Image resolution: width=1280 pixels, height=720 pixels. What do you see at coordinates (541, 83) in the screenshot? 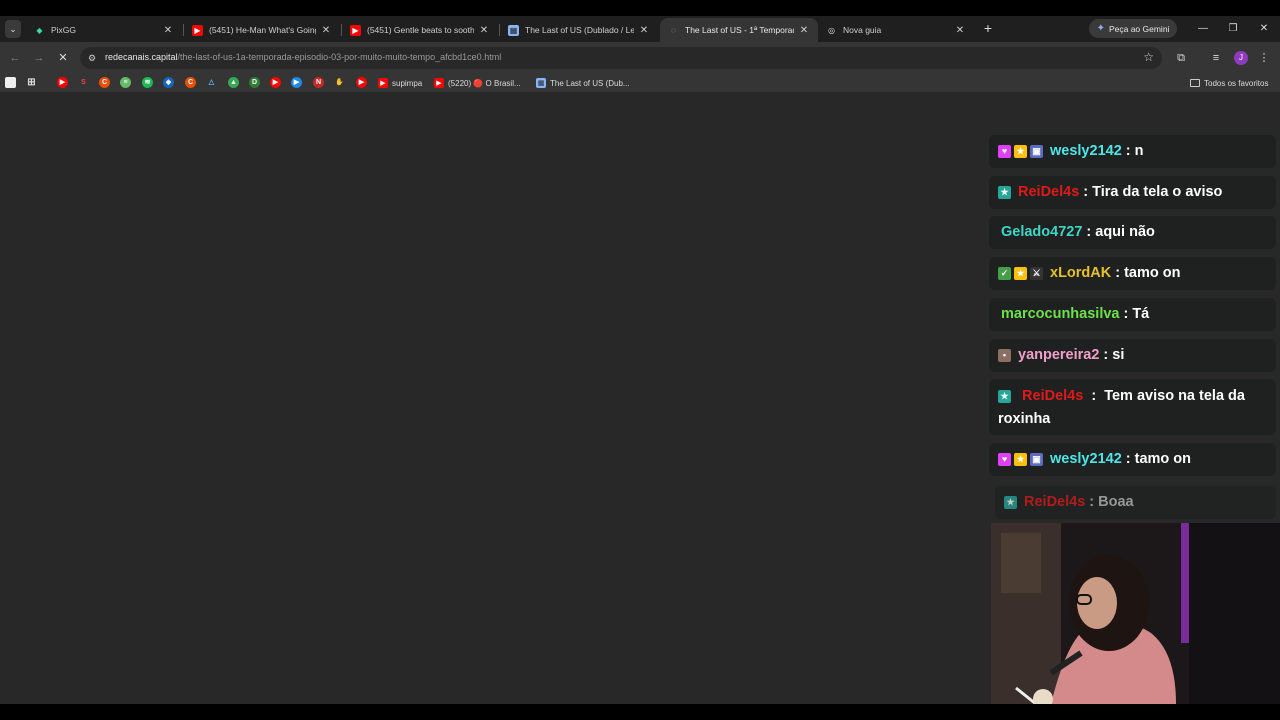
I see `site-icon: ▦` at bounding box center [541, 83].